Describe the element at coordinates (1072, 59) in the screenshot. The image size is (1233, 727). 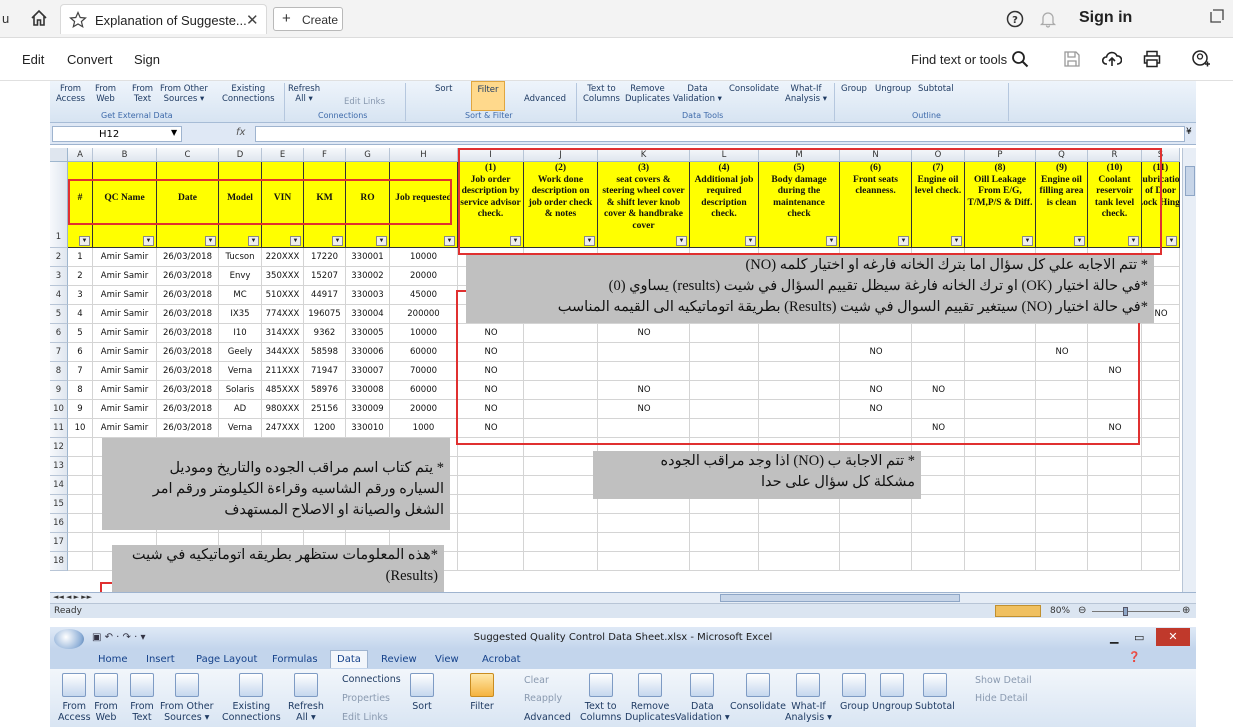
I see `save-icon` at that location.